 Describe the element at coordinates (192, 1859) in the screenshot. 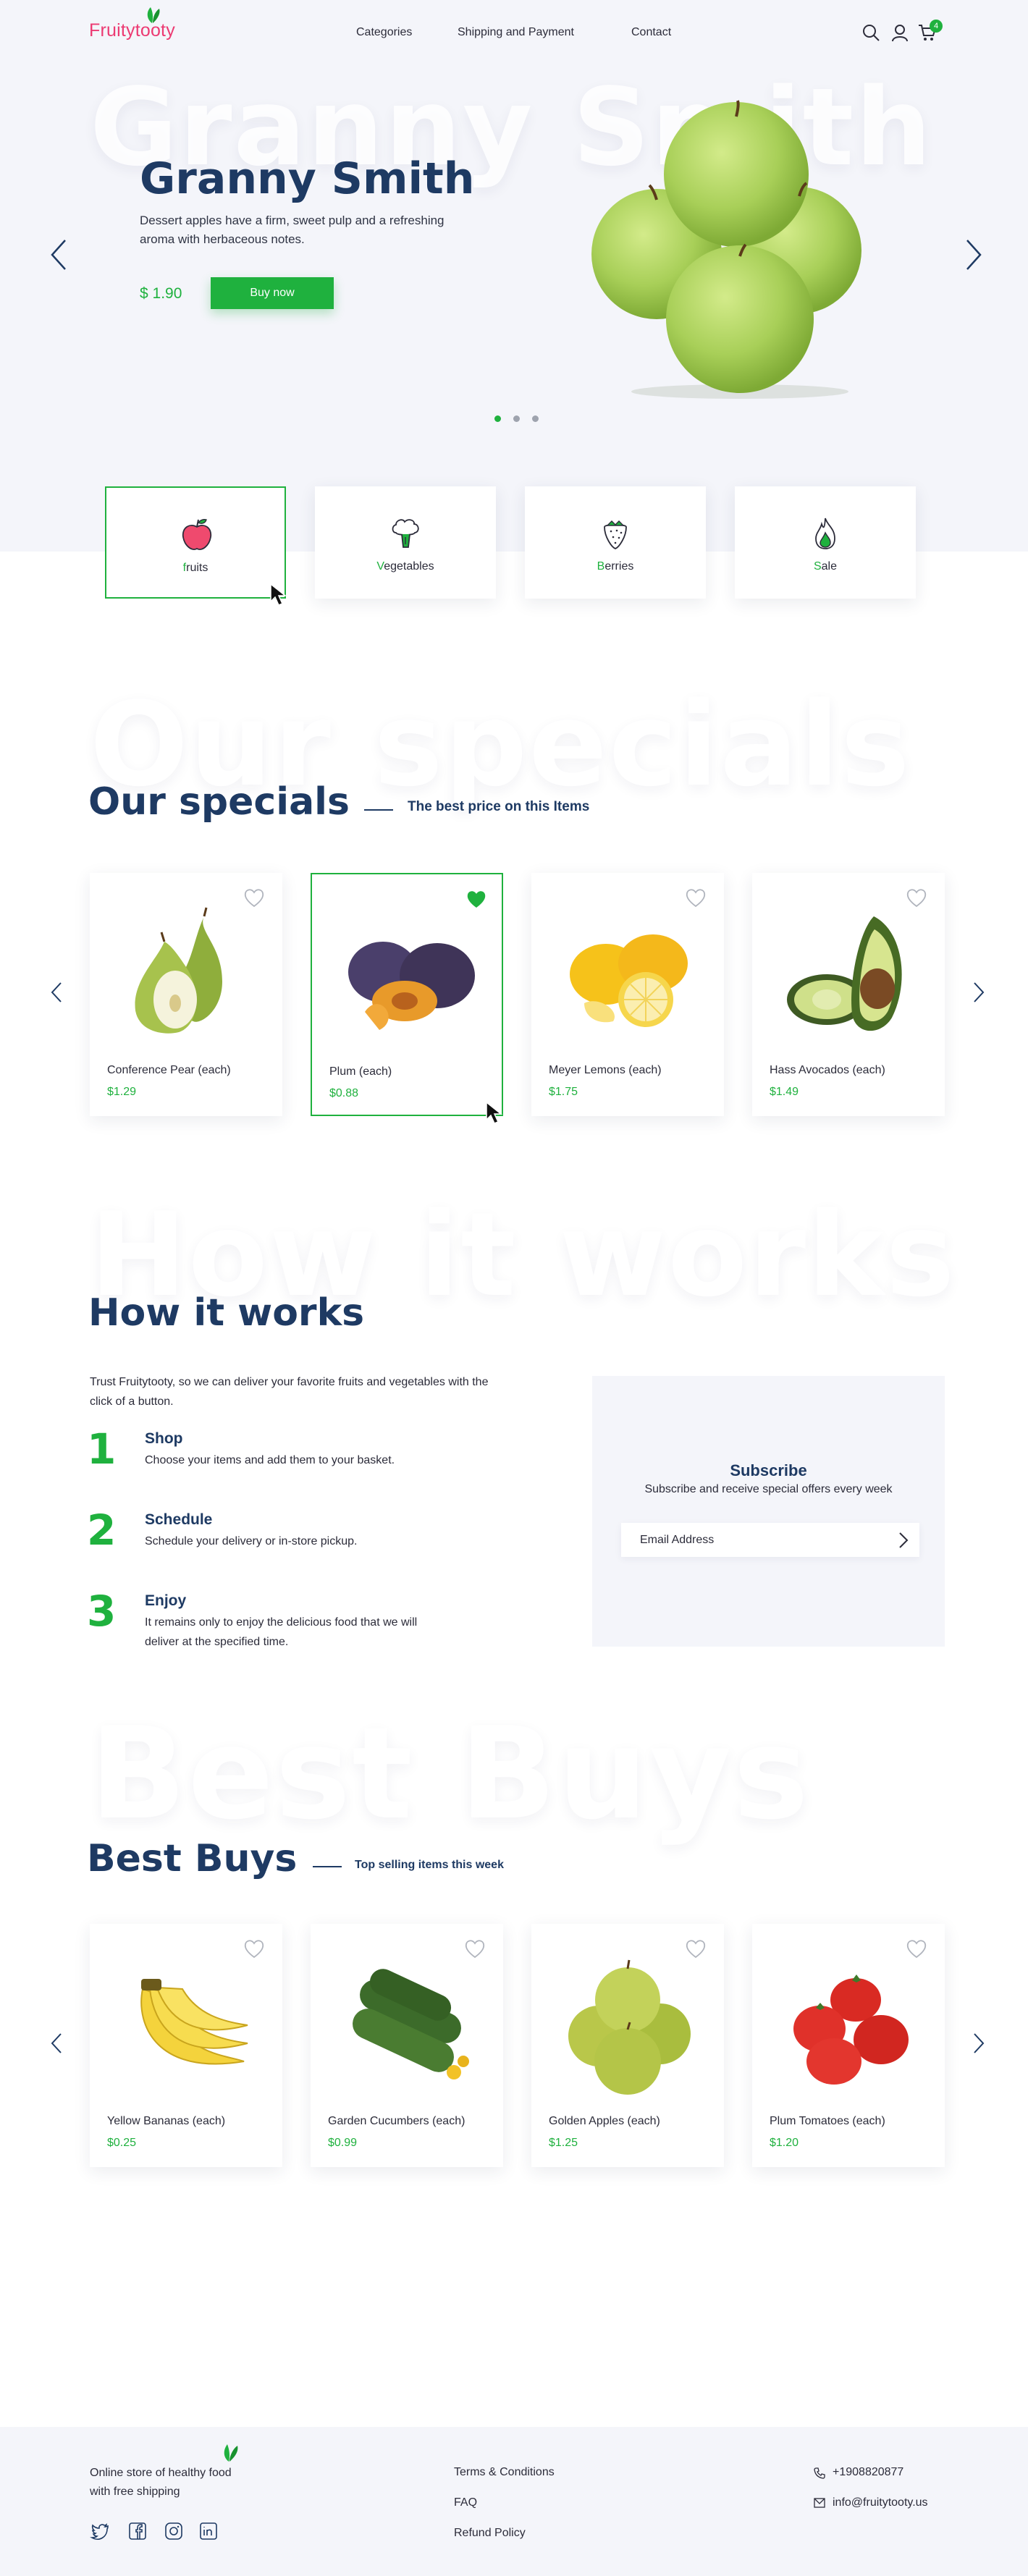

I see `best-title: Best Buys` at that location.